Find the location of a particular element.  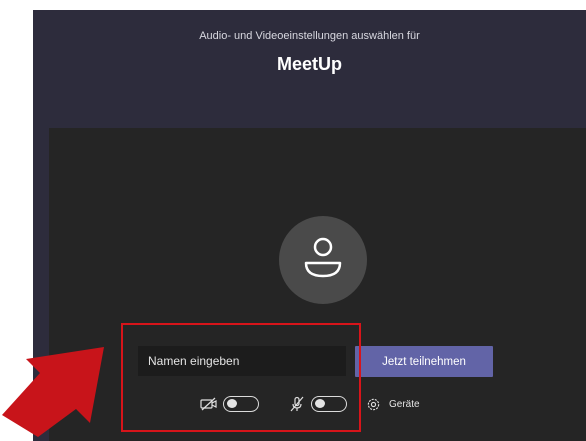

meeting-title: MeetUp is located at coordinates (309, 64).